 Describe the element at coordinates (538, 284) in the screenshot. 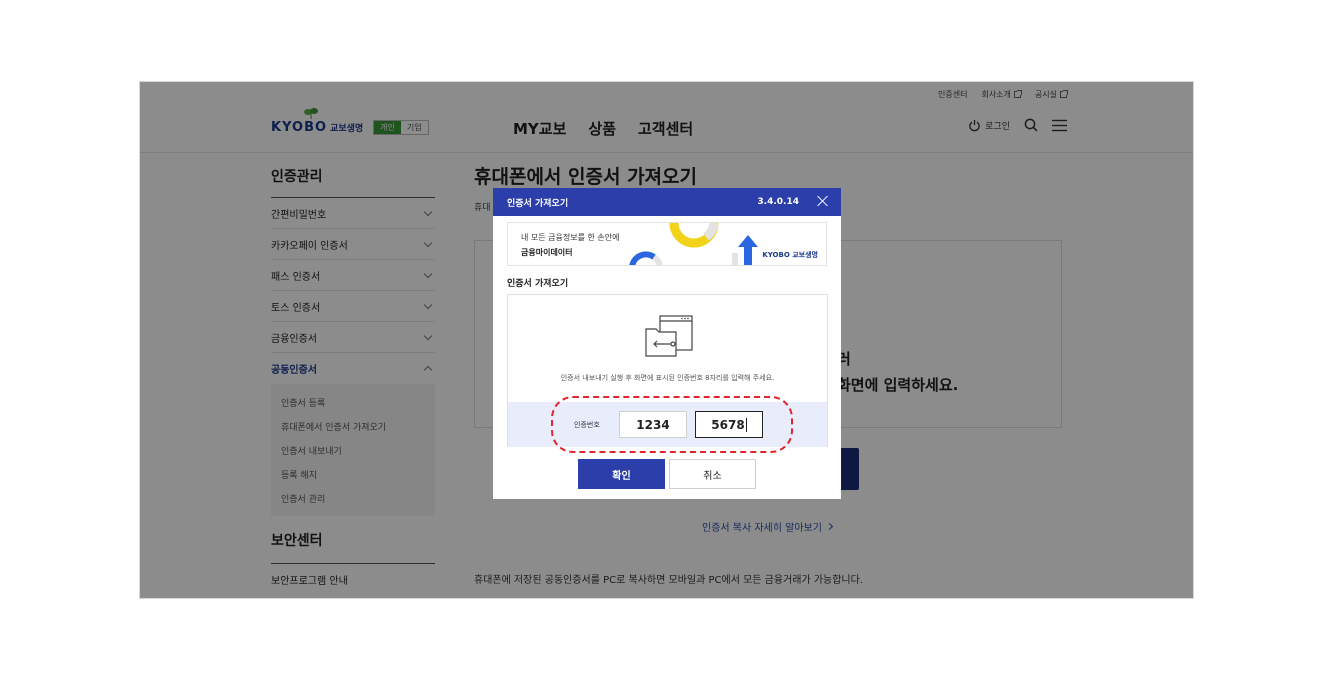

I see `dialog-subtitle: 인증서 가져오기` at that location.